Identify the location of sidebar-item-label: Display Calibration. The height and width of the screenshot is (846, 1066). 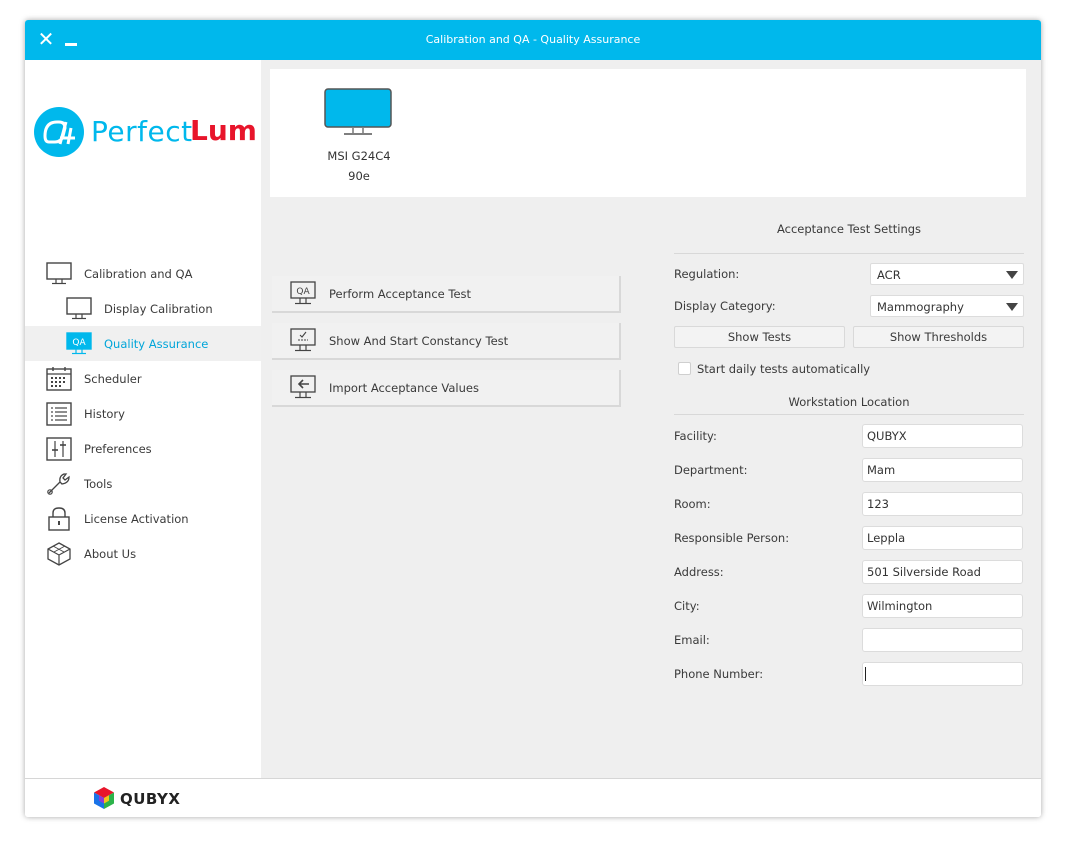
(158, 309).